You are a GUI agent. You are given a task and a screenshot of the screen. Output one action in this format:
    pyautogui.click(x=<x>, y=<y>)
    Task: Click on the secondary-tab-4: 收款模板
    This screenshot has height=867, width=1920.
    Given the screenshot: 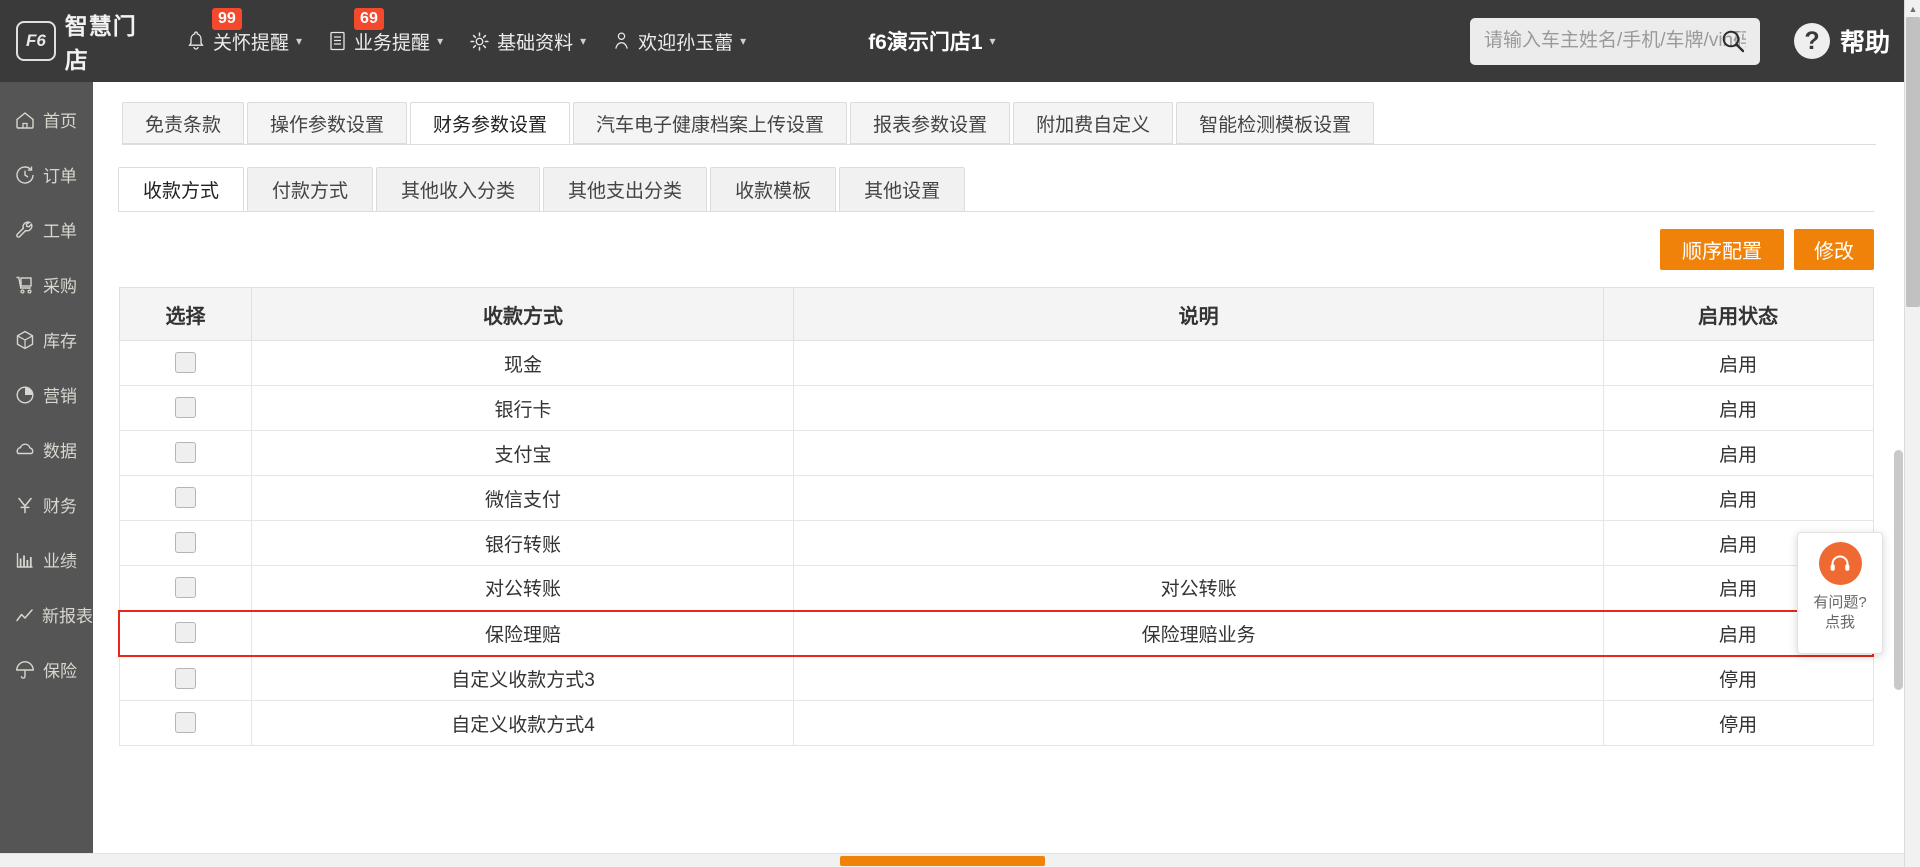 What is the action you would take?
    pyautogui.click(x=773, y=189)
    